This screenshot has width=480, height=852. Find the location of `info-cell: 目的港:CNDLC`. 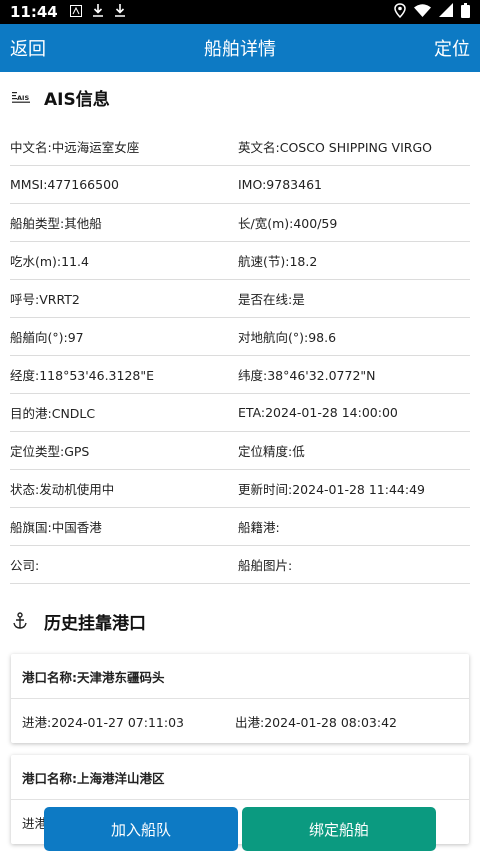

info-cell: 目的港:CNDLC is located at coordinates (53, 413).